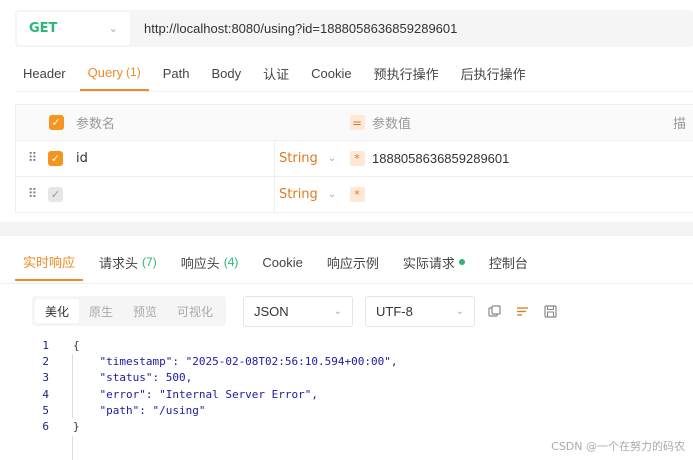  What do you see at coordinates (174, 158) in the screenshot?
I see `param-name-input: id` at bounding box center [174, 158].